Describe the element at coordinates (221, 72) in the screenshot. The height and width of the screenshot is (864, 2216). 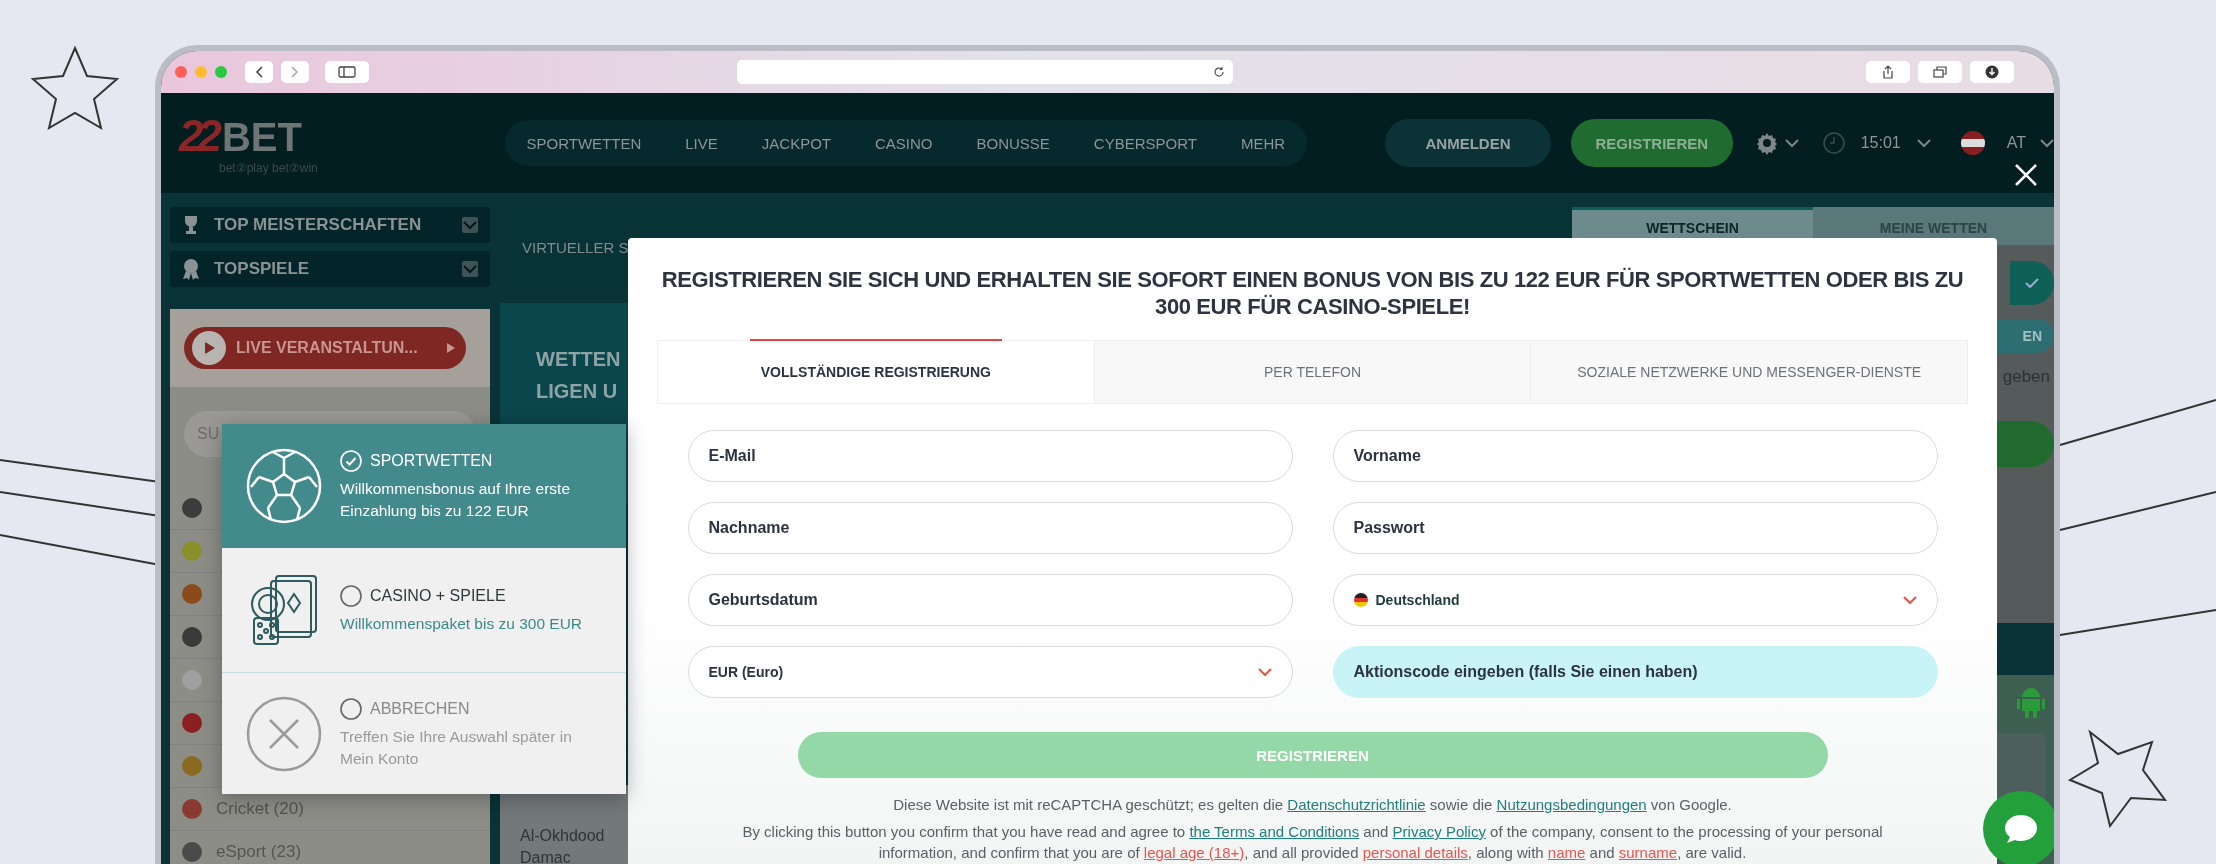
I see `maximize-window-dot` at that location.